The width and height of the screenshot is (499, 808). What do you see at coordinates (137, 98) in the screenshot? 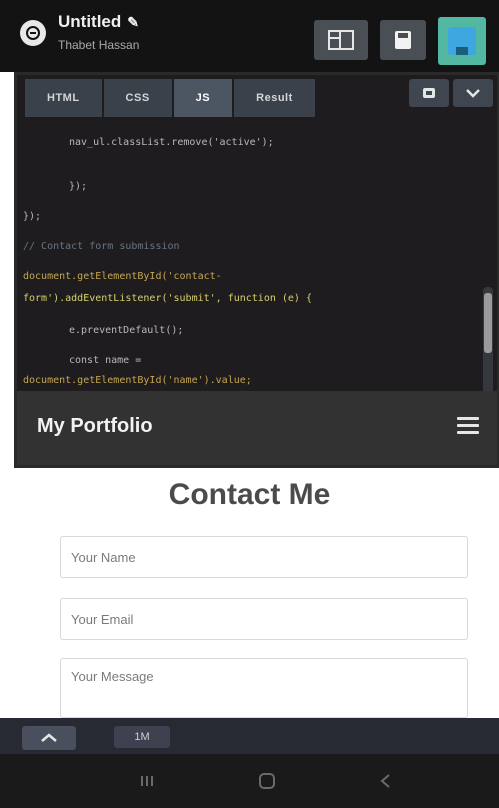
I see `tab-css: CSS` at bounding box center [137, 98].